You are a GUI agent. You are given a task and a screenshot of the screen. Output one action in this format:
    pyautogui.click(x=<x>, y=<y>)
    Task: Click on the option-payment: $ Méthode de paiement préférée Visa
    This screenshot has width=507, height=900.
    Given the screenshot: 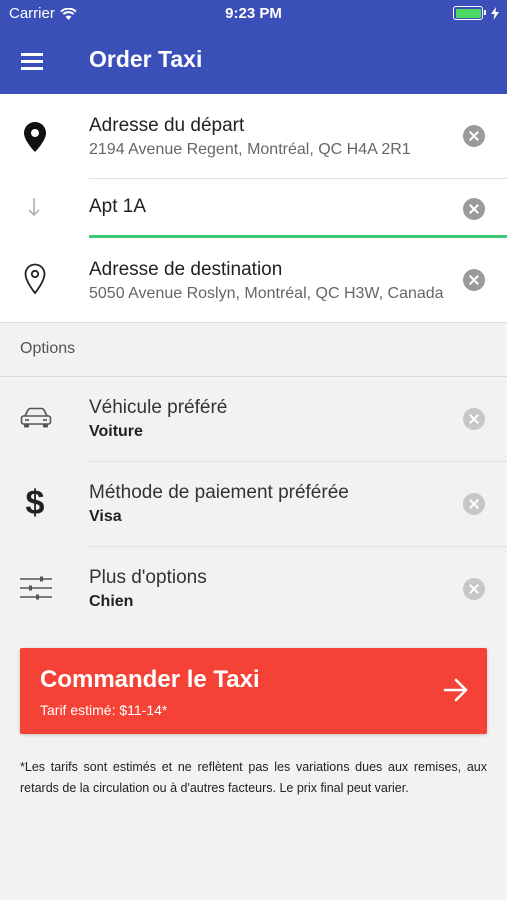 What is the action you would take?
    pyautogui.click(x=253, y=504)
    